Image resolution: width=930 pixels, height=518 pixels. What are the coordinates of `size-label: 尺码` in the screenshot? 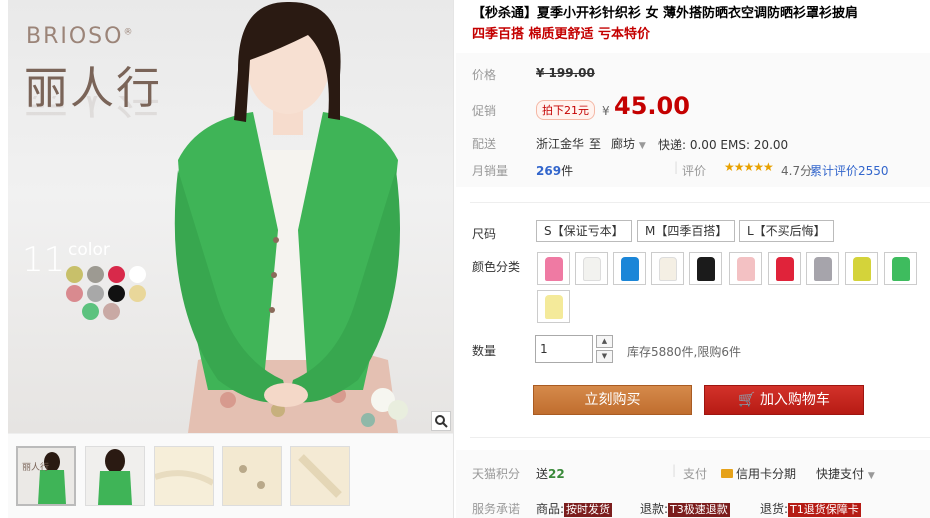 It's located at (484, 234).